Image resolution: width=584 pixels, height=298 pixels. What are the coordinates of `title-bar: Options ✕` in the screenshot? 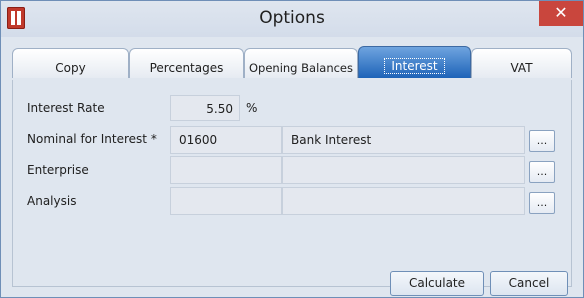 It's located at (292, 19).